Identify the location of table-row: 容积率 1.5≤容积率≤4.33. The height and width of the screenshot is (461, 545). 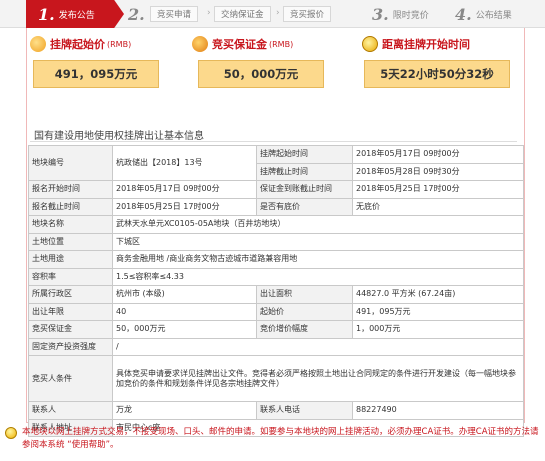
(276, 276).